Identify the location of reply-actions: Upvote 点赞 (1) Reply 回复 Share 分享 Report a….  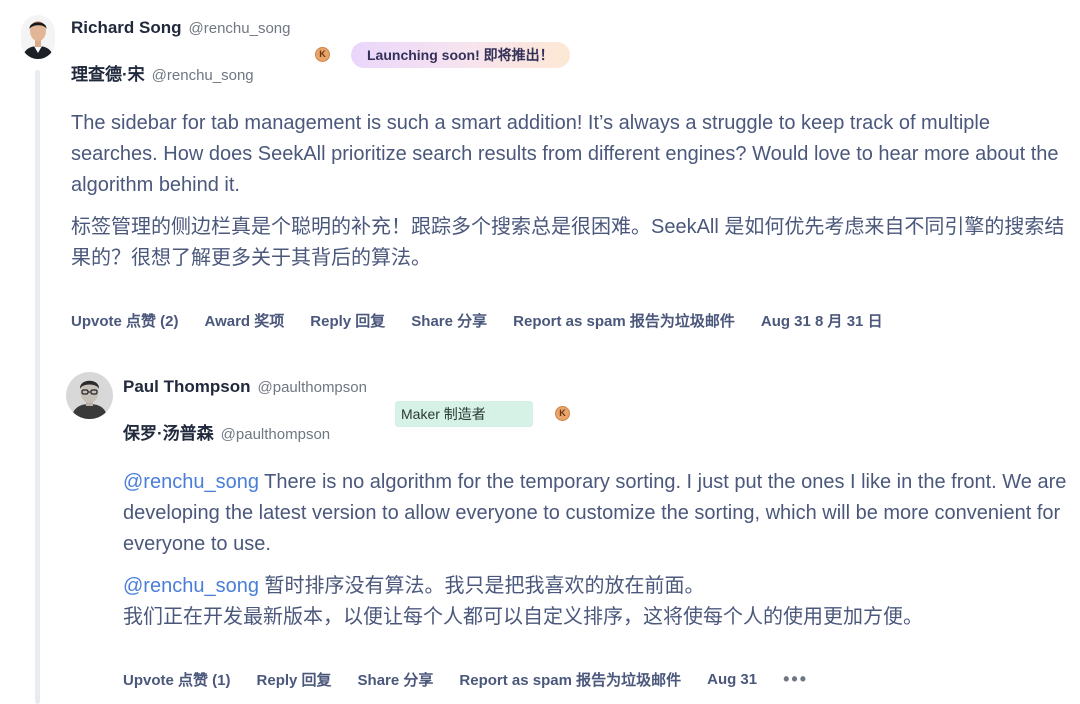
(478, 679).